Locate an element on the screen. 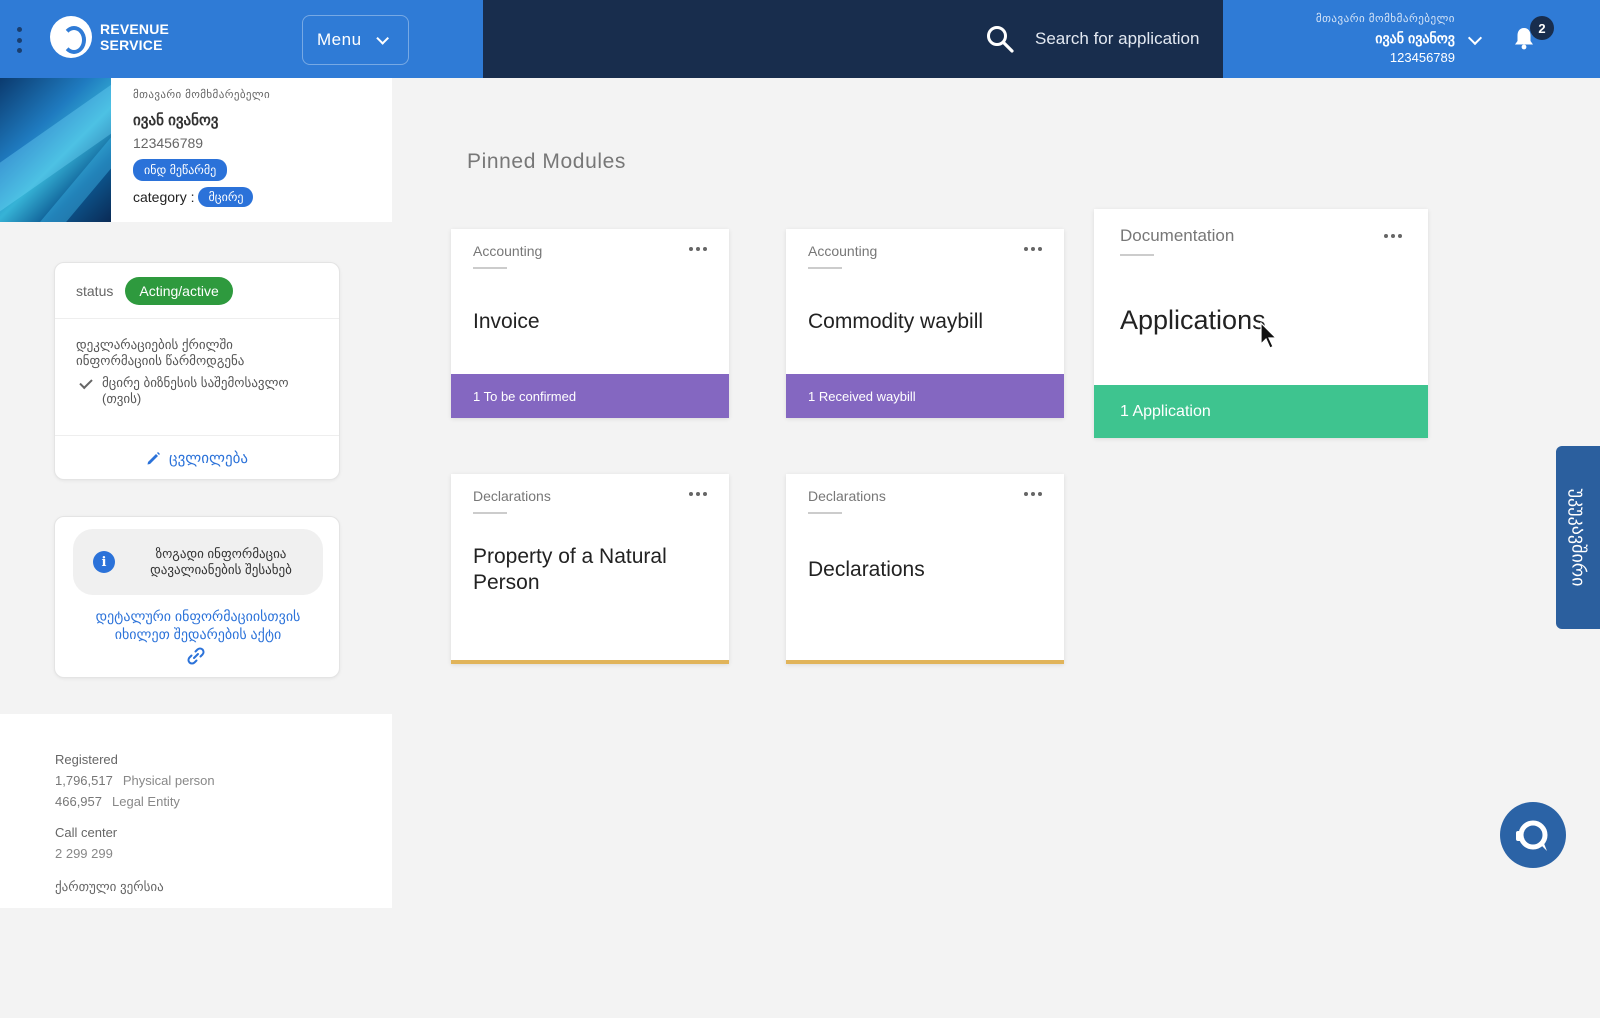 The height and width of the screenshot is (1018, 1600). revenue-service-logo: REVENUE SERVICE is located at coordinates (109, 37).